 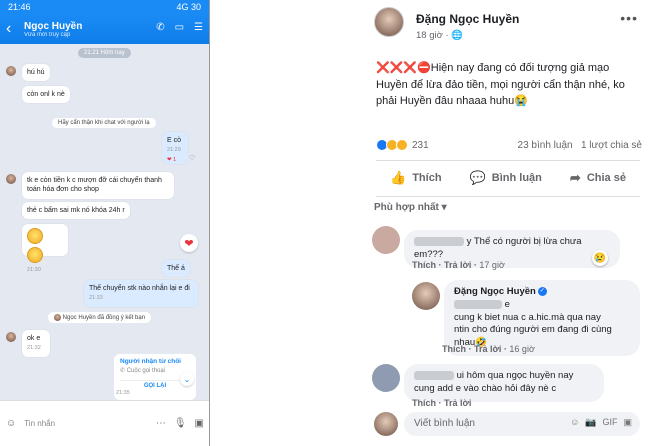 I want to click on comments-count: 23 bình luận, so click(x=545, y=145).